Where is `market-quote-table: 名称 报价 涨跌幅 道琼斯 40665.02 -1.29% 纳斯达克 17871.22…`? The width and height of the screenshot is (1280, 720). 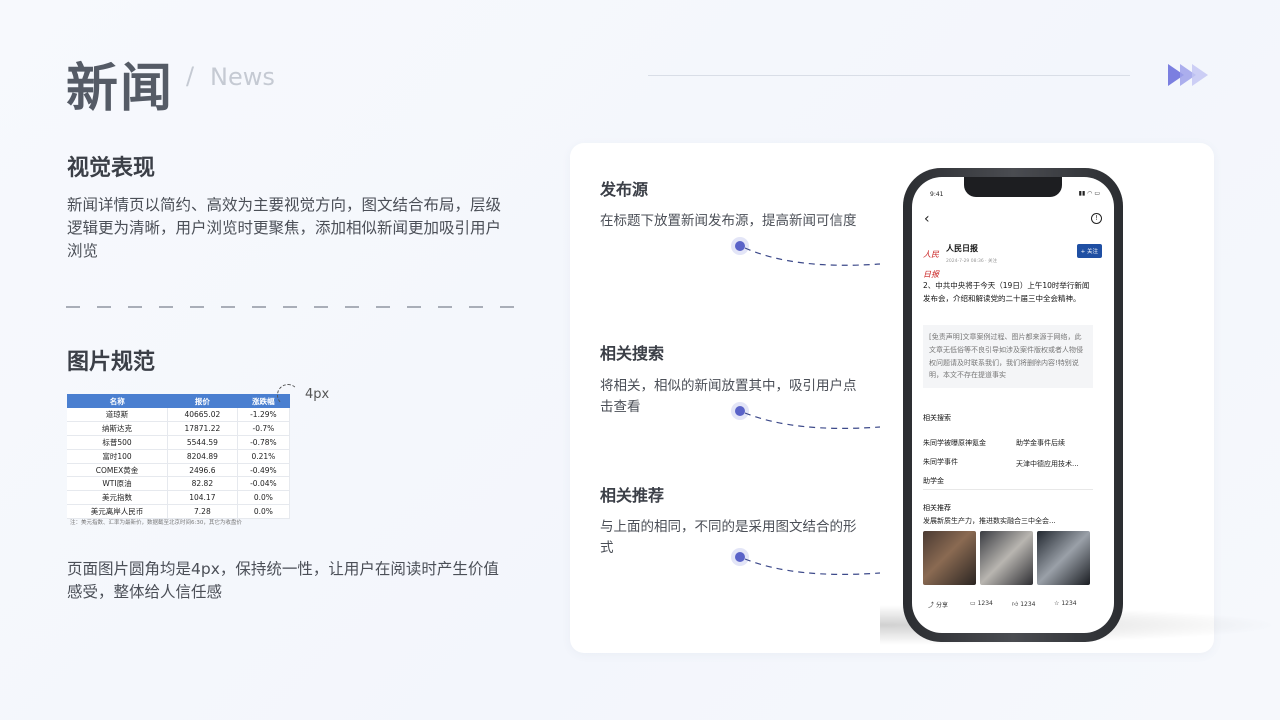
market-quote-table: 名称 报价 涨跌幅 道琼斯 40665.02 -1.29% 纳斯达克 17871.22… is located at coordinates (179, 456).